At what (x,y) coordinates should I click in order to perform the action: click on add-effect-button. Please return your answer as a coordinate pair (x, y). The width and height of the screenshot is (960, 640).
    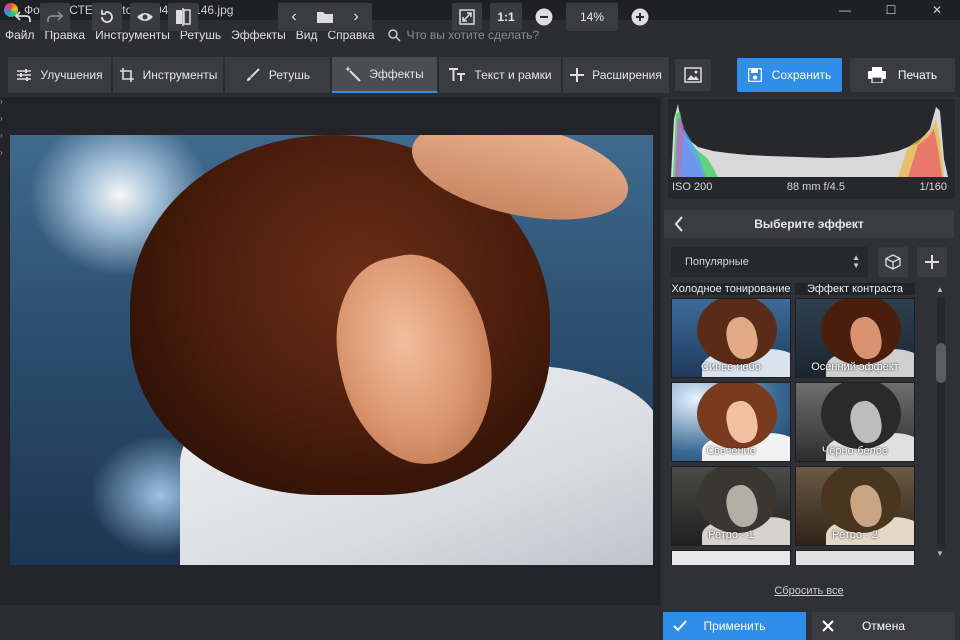
    Looking at the image, I should click on (932, 262).